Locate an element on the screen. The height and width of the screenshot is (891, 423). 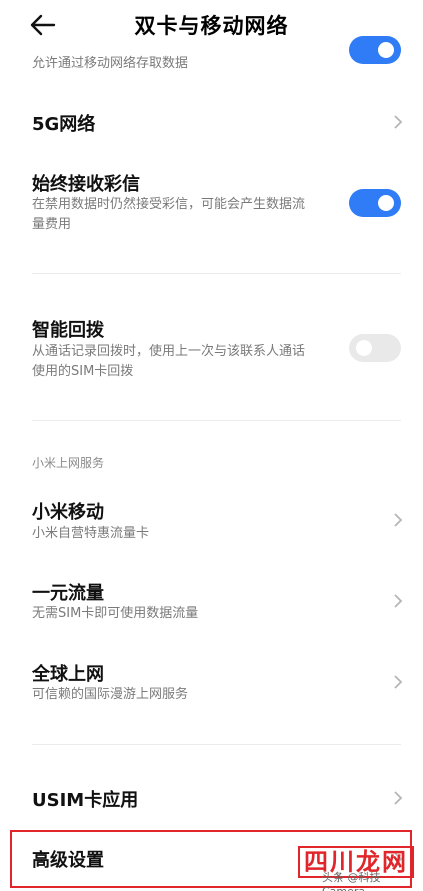
mobile-data-toggle is located at coordinates (375, 50).